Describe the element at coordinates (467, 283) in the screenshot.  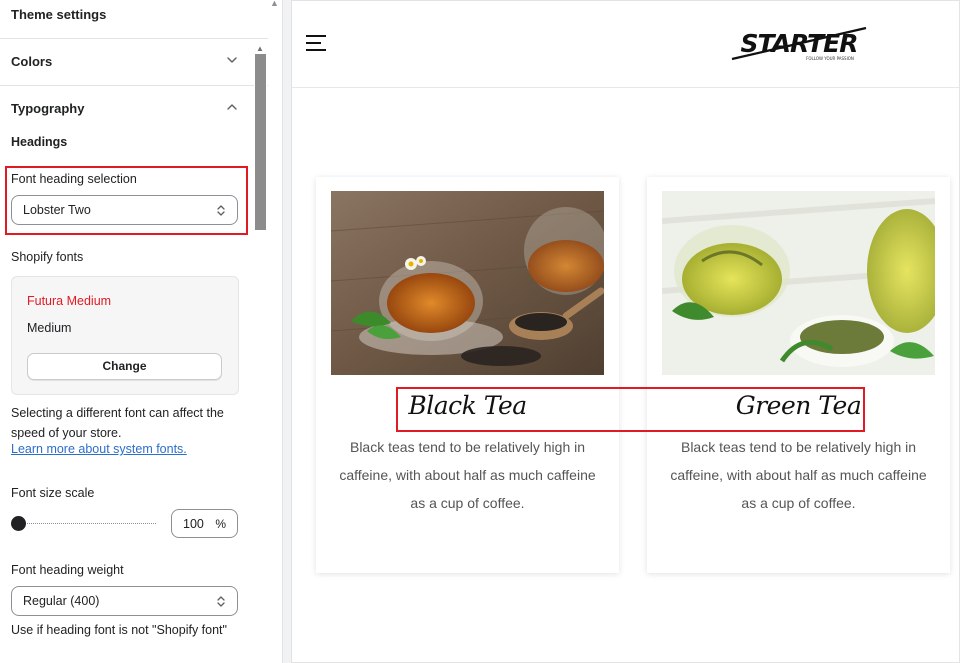
I see `black-tea-image` at that location.